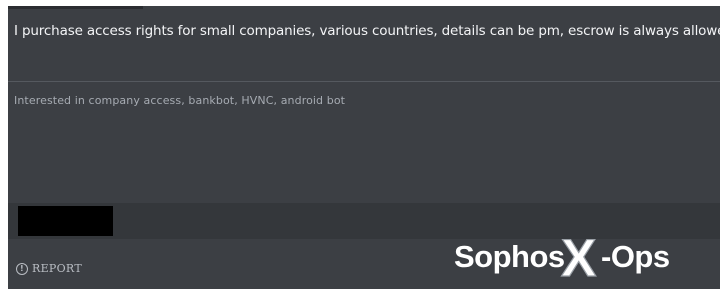 The image size is (720, 289). I want to click on watermark-mark: X, so click(578, 256).